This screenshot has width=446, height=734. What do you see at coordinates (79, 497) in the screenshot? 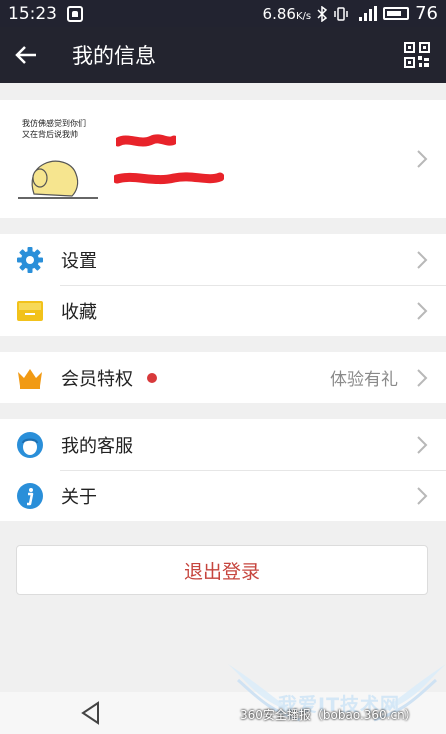
I see `menu-item-label: 关于` at bounding box center [79, 497].